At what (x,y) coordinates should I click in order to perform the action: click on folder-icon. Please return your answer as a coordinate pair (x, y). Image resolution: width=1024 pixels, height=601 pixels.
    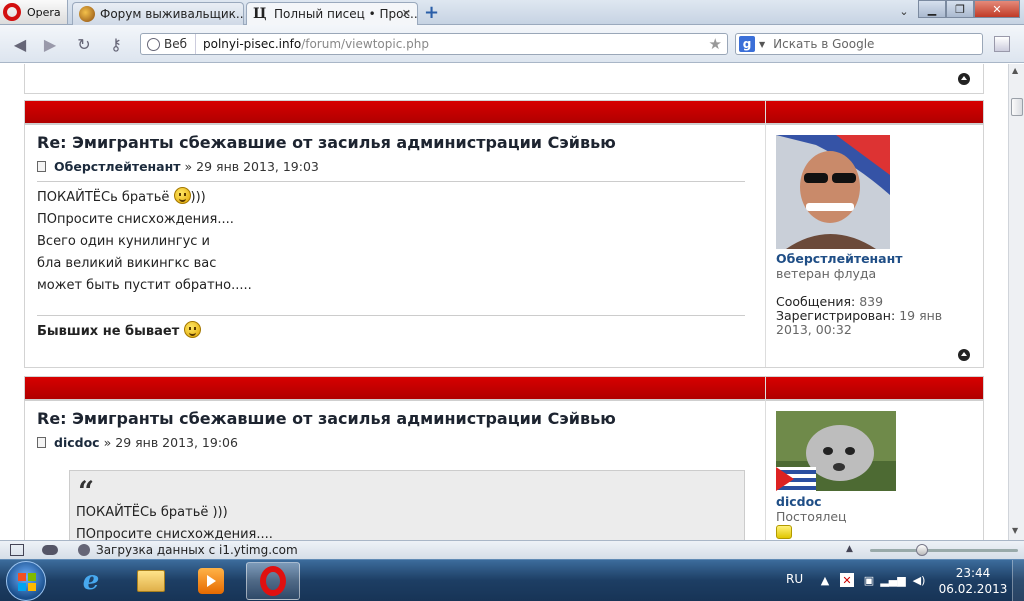
    Looking at the image, I should click on (151, 581).